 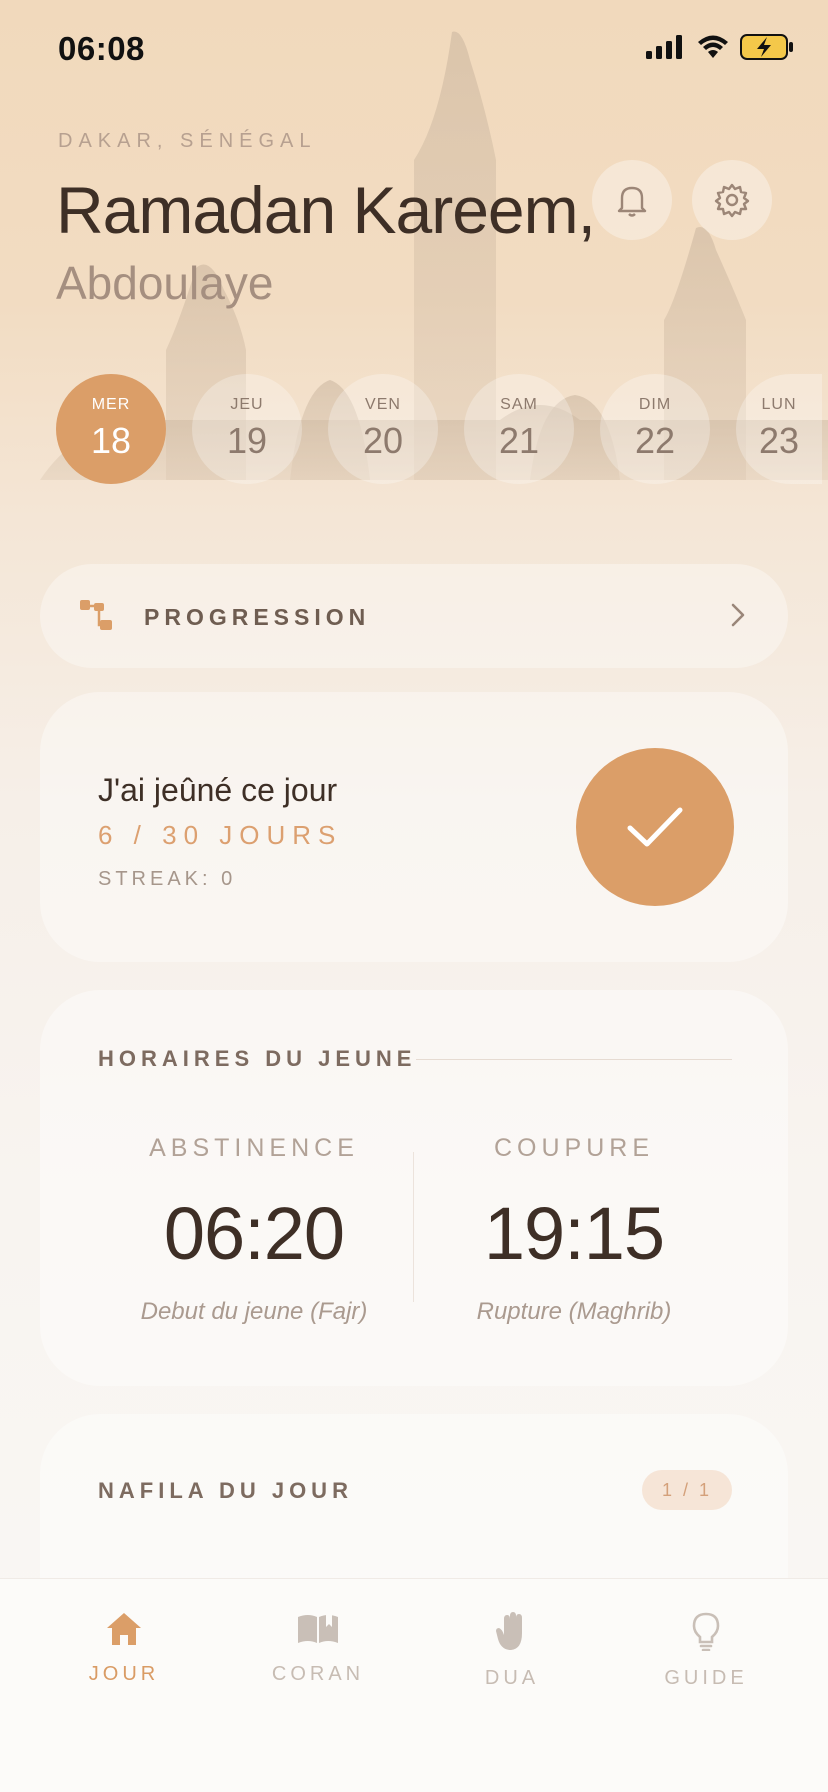 I want to click on tab-coran: CORAN, so click(x=318, y=1648).